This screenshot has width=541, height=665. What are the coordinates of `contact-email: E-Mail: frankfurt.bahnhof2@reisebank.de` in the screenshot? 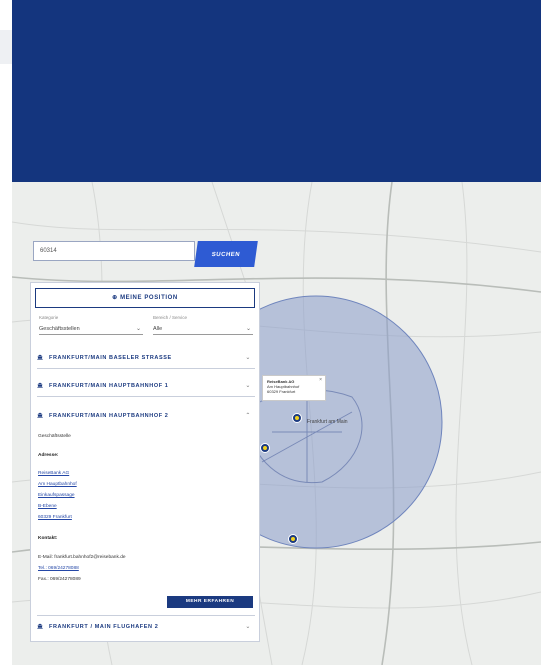 It's located at (82, 557).